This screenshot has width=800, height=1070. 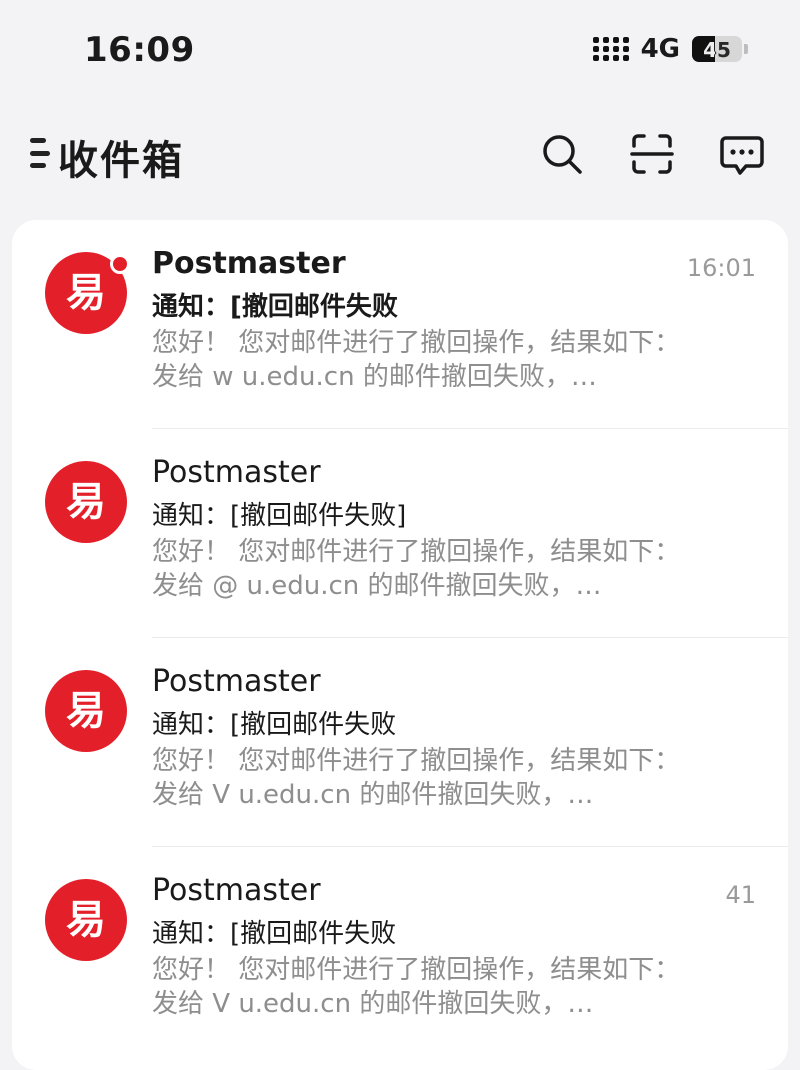 What do you see at coordinates (40, 153) in the screenshot?
I see `menu-icon` at bounding box center [40, 153].